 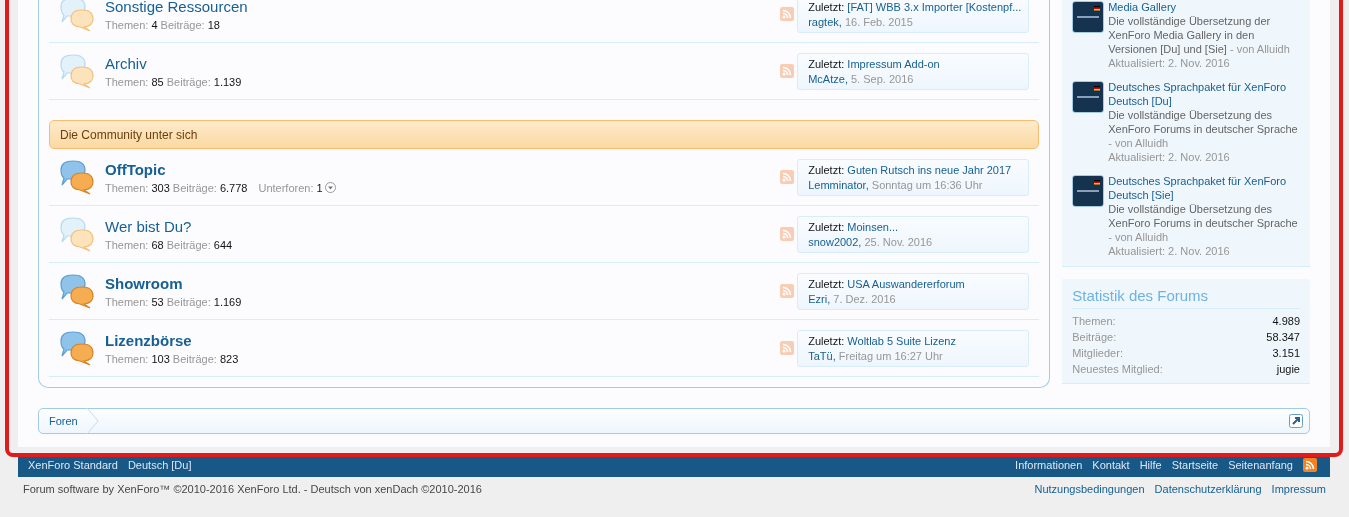 I want to click on chevron-icon, so click(x=92, y=421).